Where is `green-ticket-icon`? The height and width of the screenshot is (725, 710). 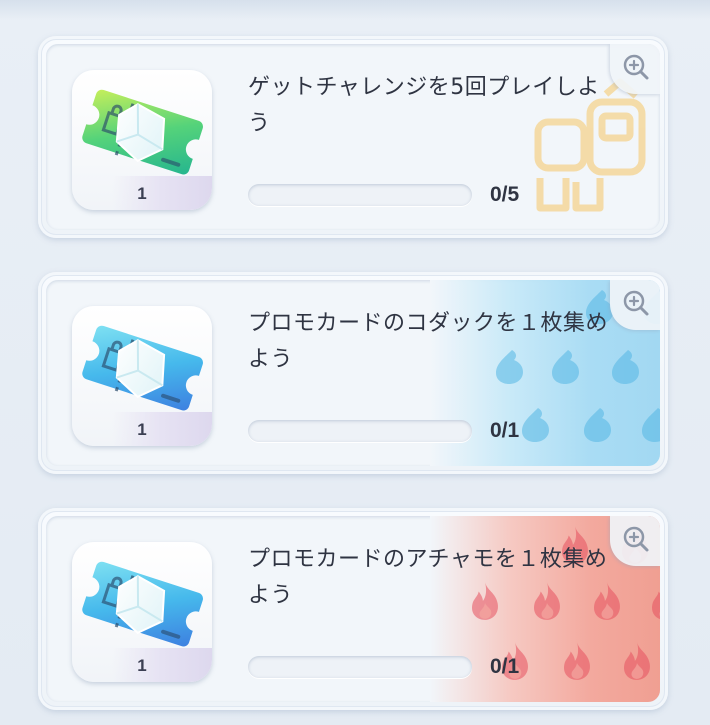 green-ticket-icon is located at coordinates (142, 134).